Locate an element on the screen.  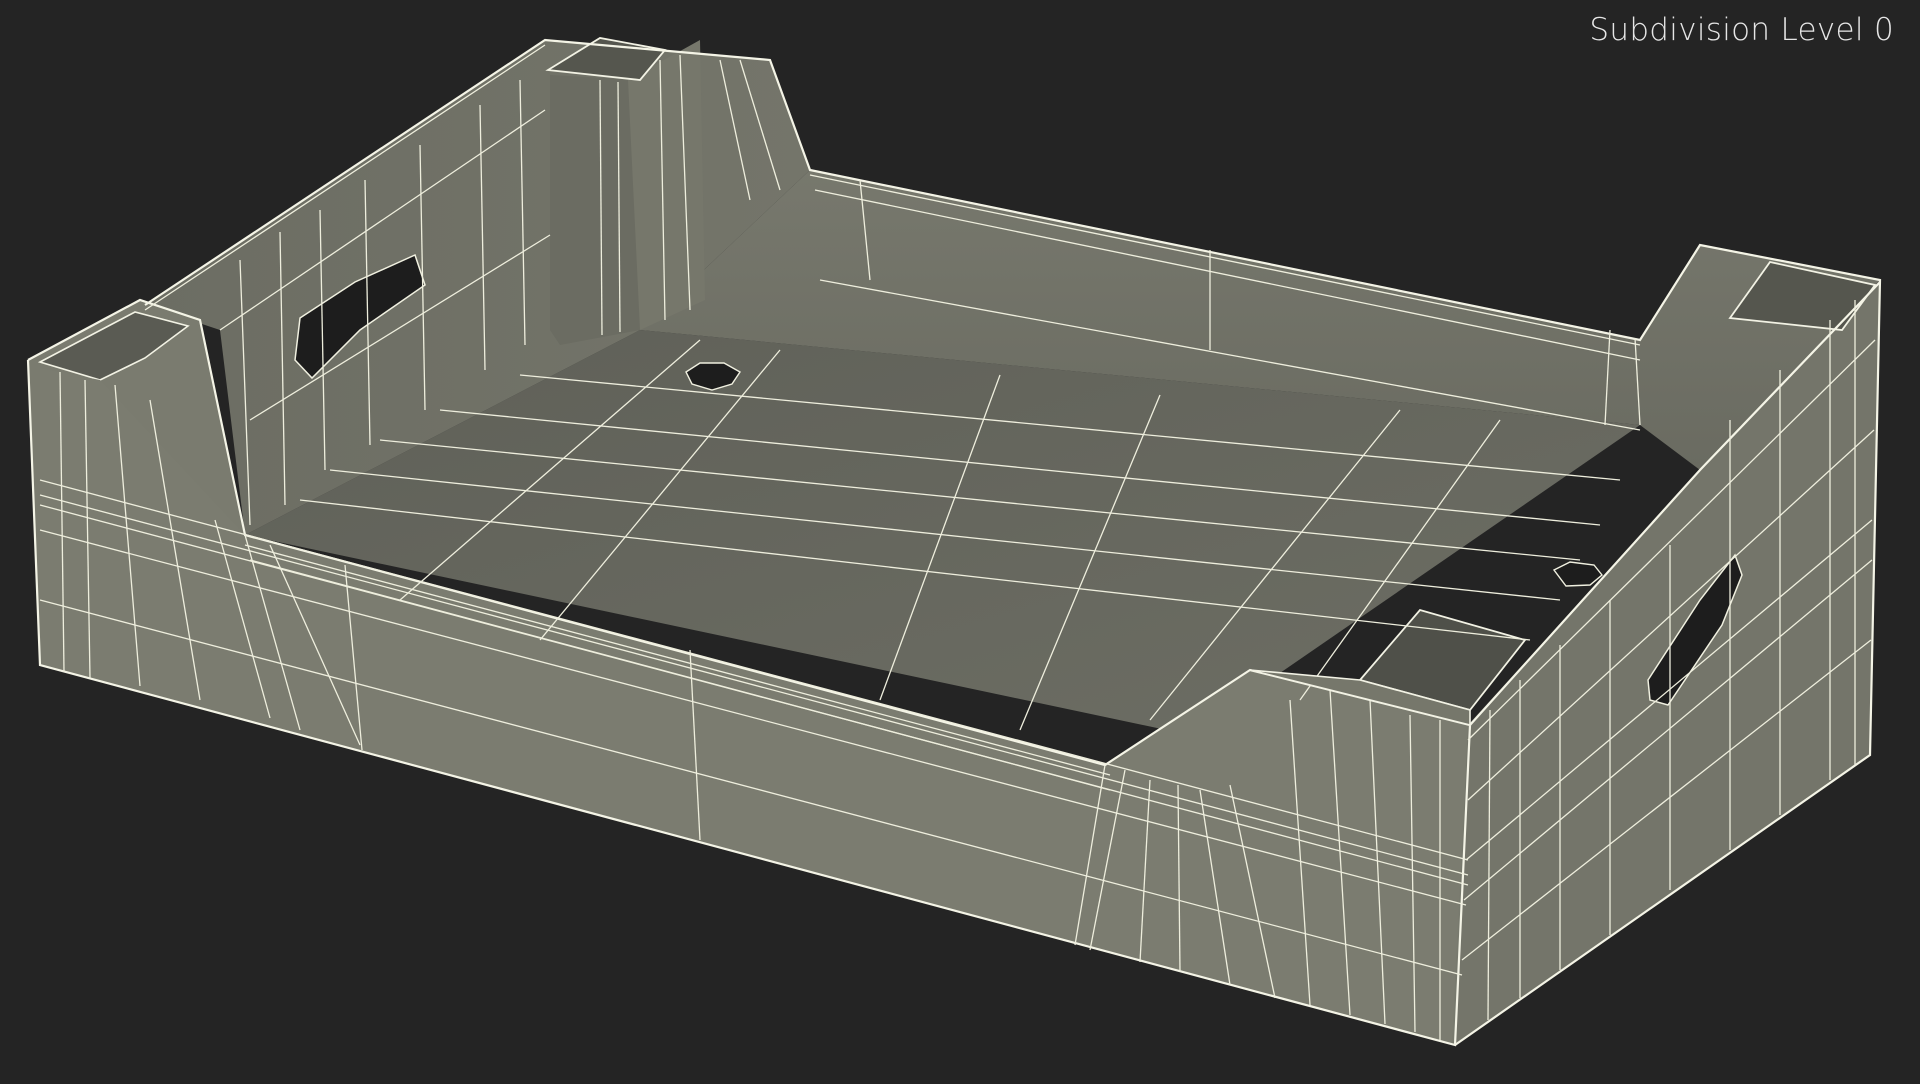
crate-corner-post-right is located at coordinates (666, 185).